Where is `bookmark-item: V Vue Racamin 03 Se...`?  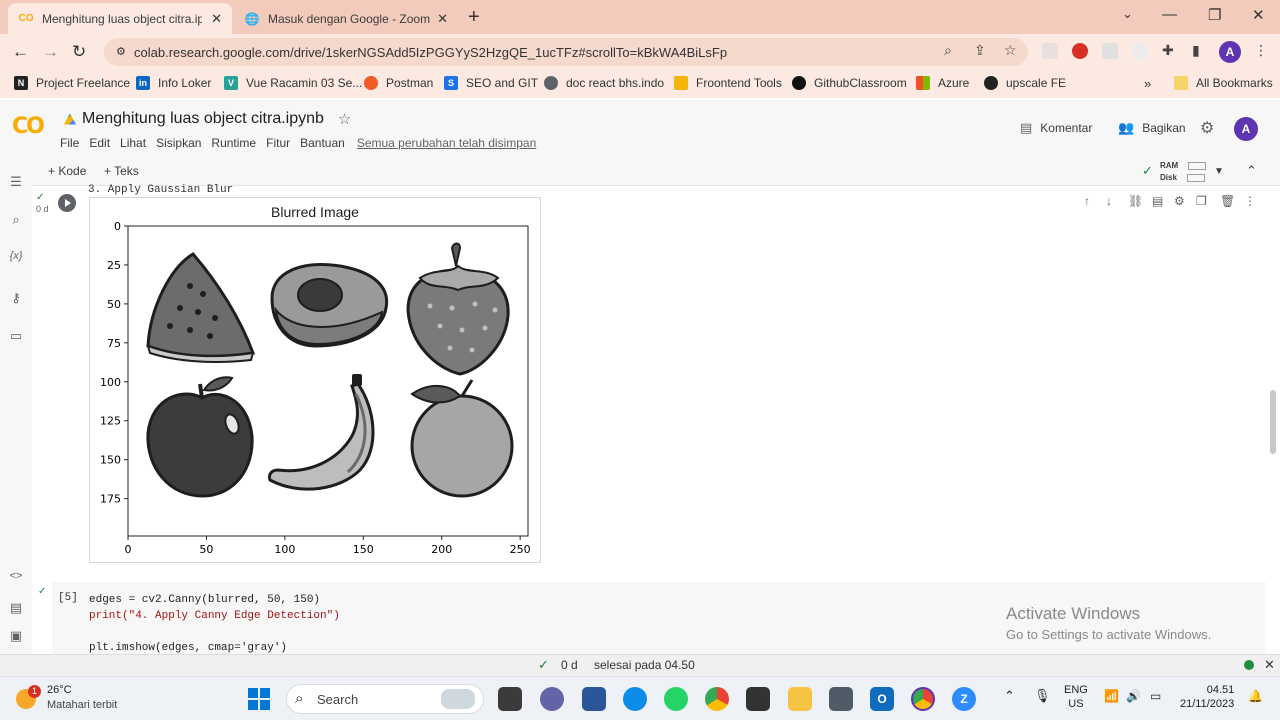 bookmark-item: V Vue Racamin 03 Se... is located at coordinates (293, 83).